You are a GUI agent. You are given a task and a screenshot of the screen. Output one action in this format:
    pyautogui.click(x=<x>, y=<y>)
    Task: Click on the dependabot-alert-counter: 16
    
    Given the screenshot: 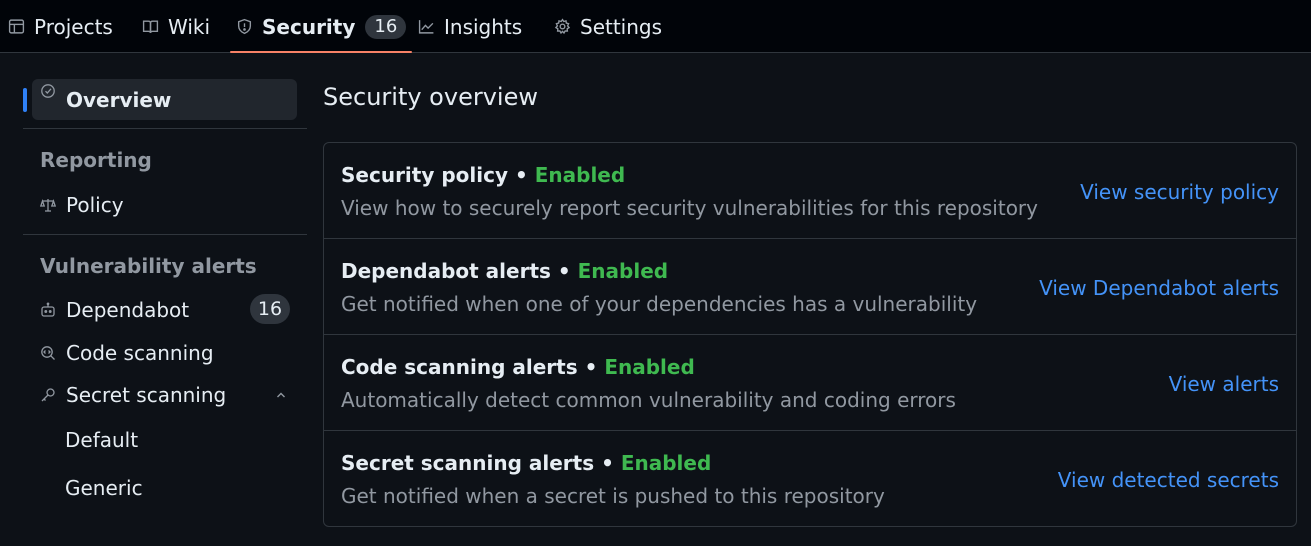 What is the action you would take?
    pyautogui.click(x=270, y=309)
    